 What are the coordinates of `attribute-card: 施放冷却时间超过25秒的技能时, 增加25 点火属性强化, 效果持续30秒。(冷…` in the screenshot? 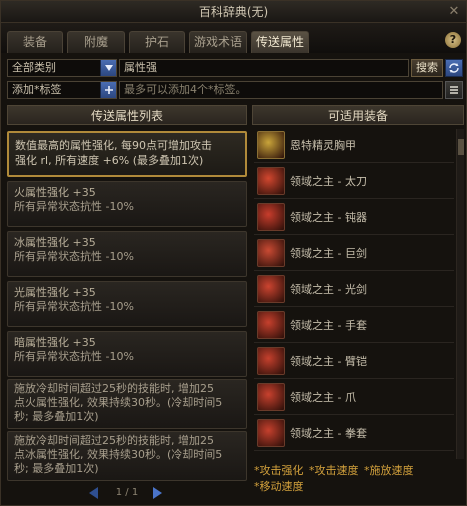 It's located at (127, 404).